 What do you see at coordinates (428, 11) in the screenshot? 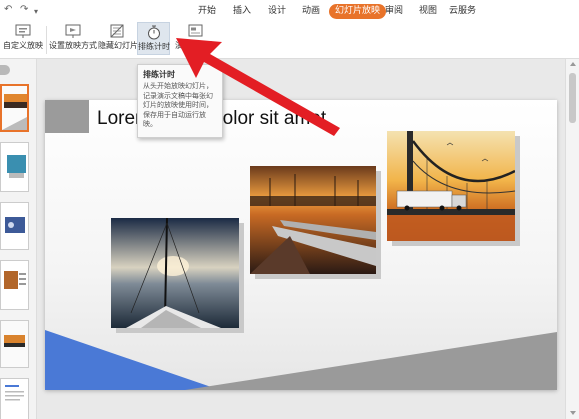
I see `tab-view: 视图` at bounding box center [428, 11].